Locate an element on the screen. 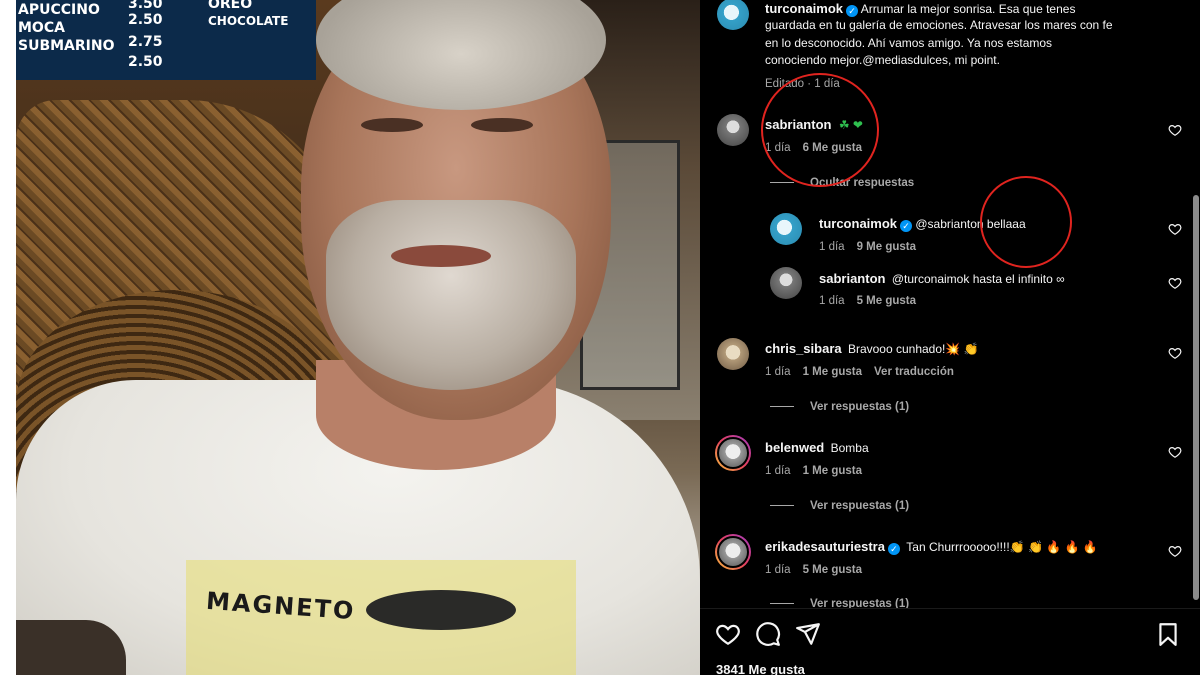 This screenshot has height=675, width=1200. likes-count: 3841 Me gusta is located at coordinates (760, 668).